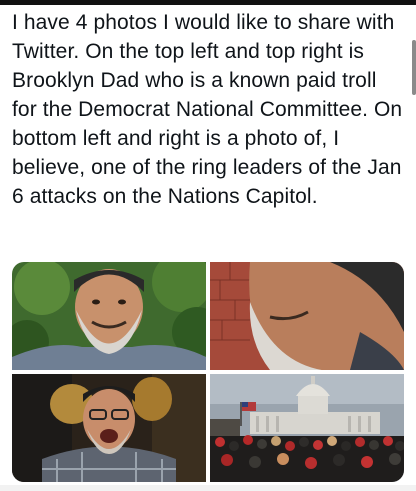 This screenshot has width=416, height=491. What do you see at coordinates (208, 488) in the screenshot?
I see `bottom-edge` at bounding box center [208, 488].